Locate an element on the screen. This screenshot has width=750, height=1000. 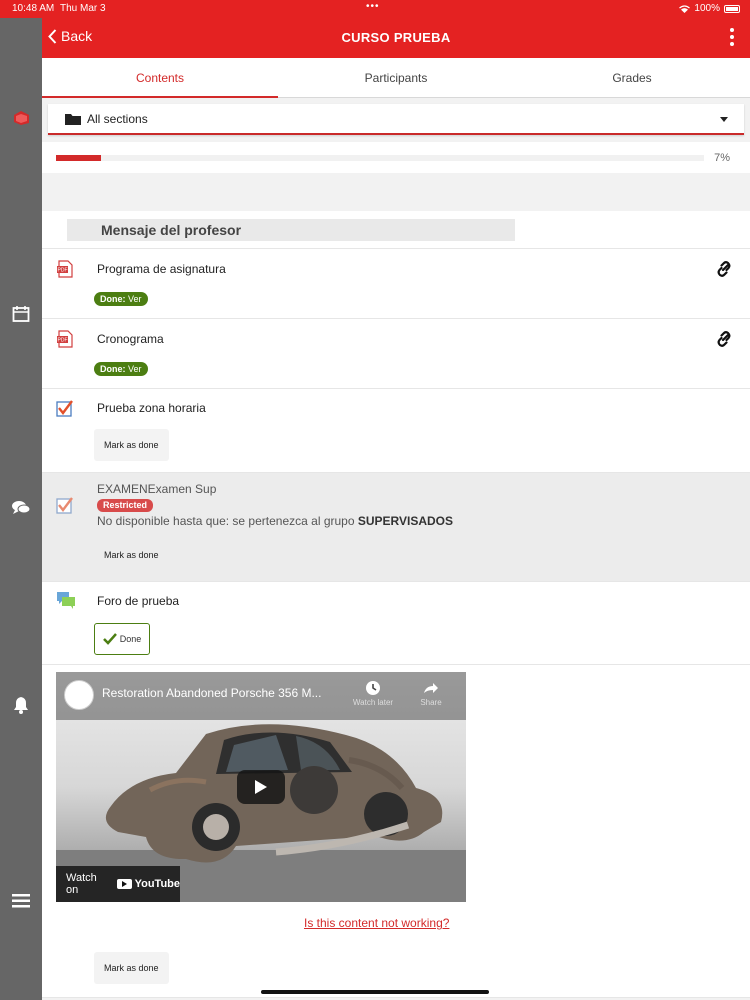
done-button: Done is located at coordinates (122, 639).